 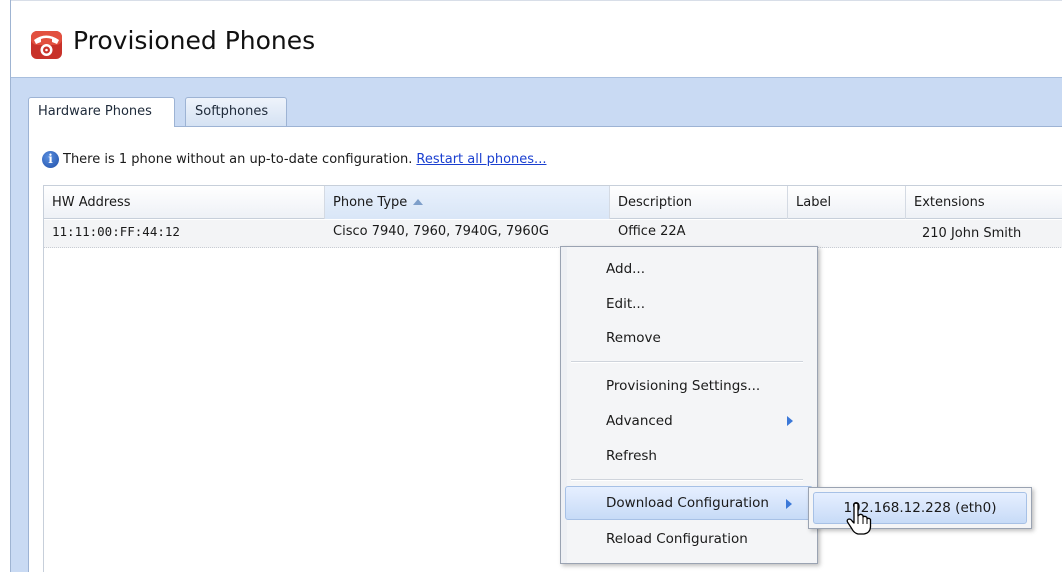 I want to click on menu-item-download-configuration: Download Configuration, so click(x=689, y=503).